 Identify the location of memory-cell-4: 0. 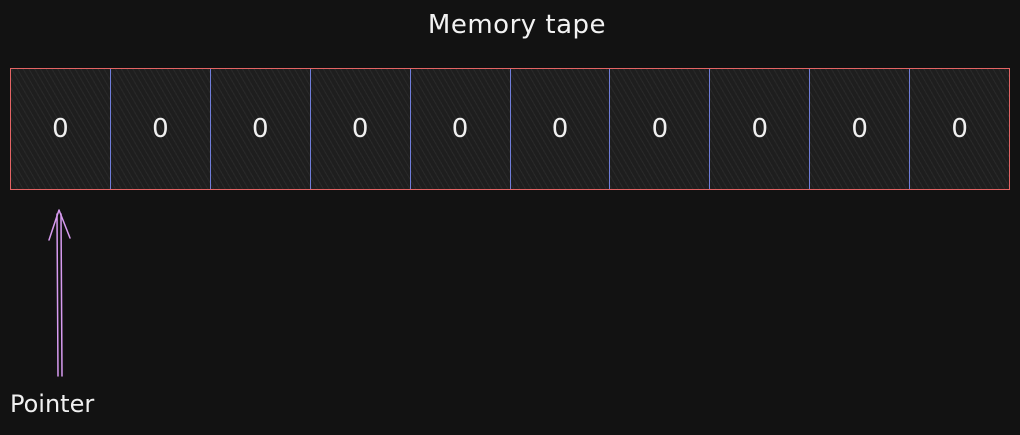
(459, 129).